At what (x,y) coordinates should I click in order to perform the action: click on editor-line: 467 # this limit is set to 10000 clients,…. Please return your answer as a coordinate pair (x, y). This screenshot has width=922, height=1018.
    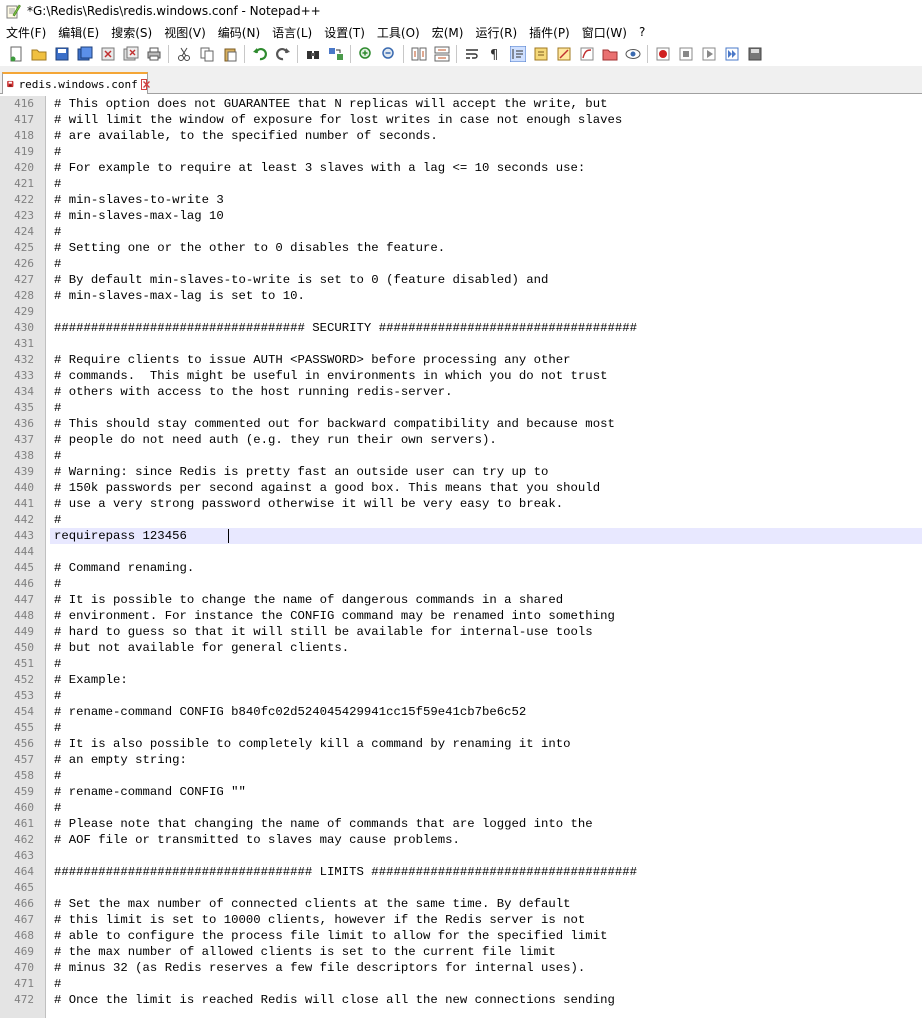
    Looking at the image, I should click on (461, 920).